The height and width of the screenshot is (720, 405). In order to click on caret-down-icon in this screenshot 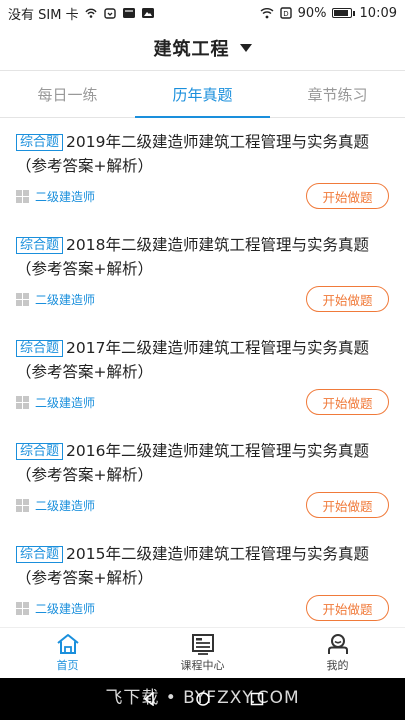, I will do `click(245, 48)`.